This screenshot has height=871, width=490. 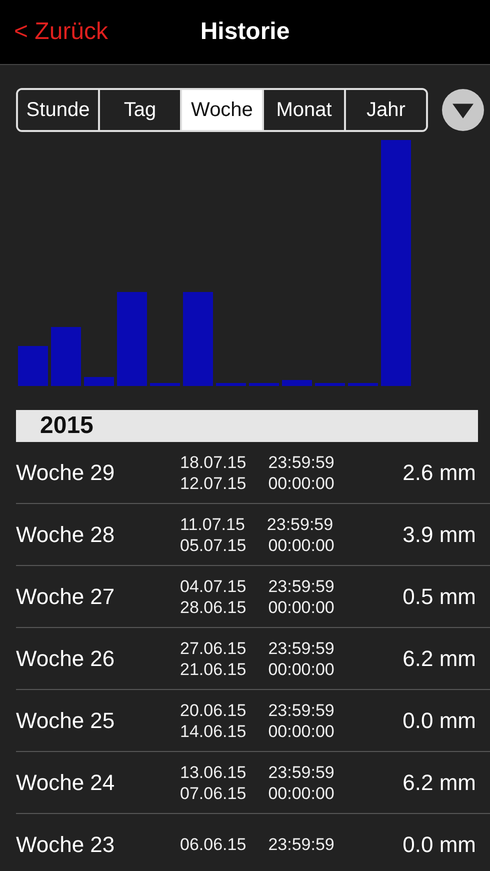 I want to click on week-label: Woche 29, so click(x=66, y=473).